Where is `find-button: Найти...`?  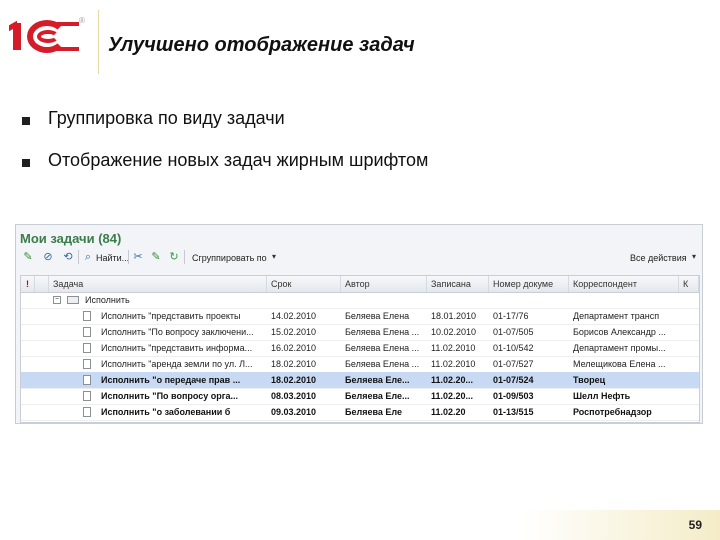 find-button: Найти... is located at coordinates (112, 258).